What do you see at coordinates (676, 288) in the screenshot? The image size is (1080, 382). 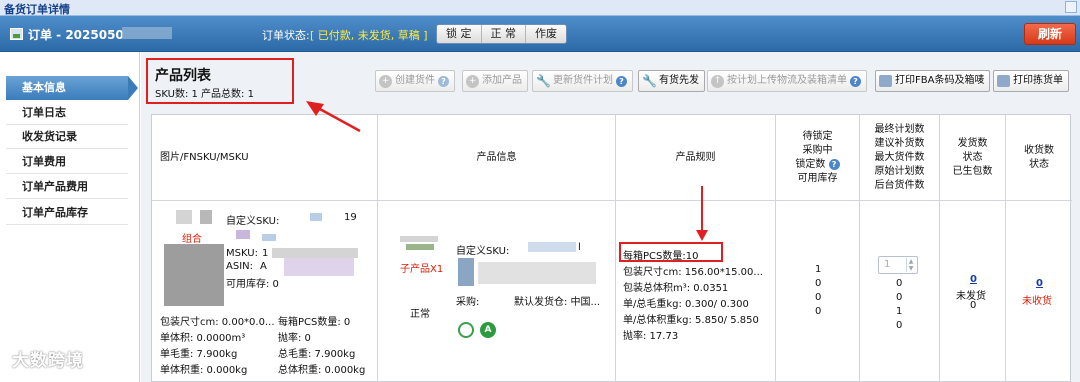 I see `spec-total-volume: 包装总体积m³: 0.0351` at bounding box center [676, 288].